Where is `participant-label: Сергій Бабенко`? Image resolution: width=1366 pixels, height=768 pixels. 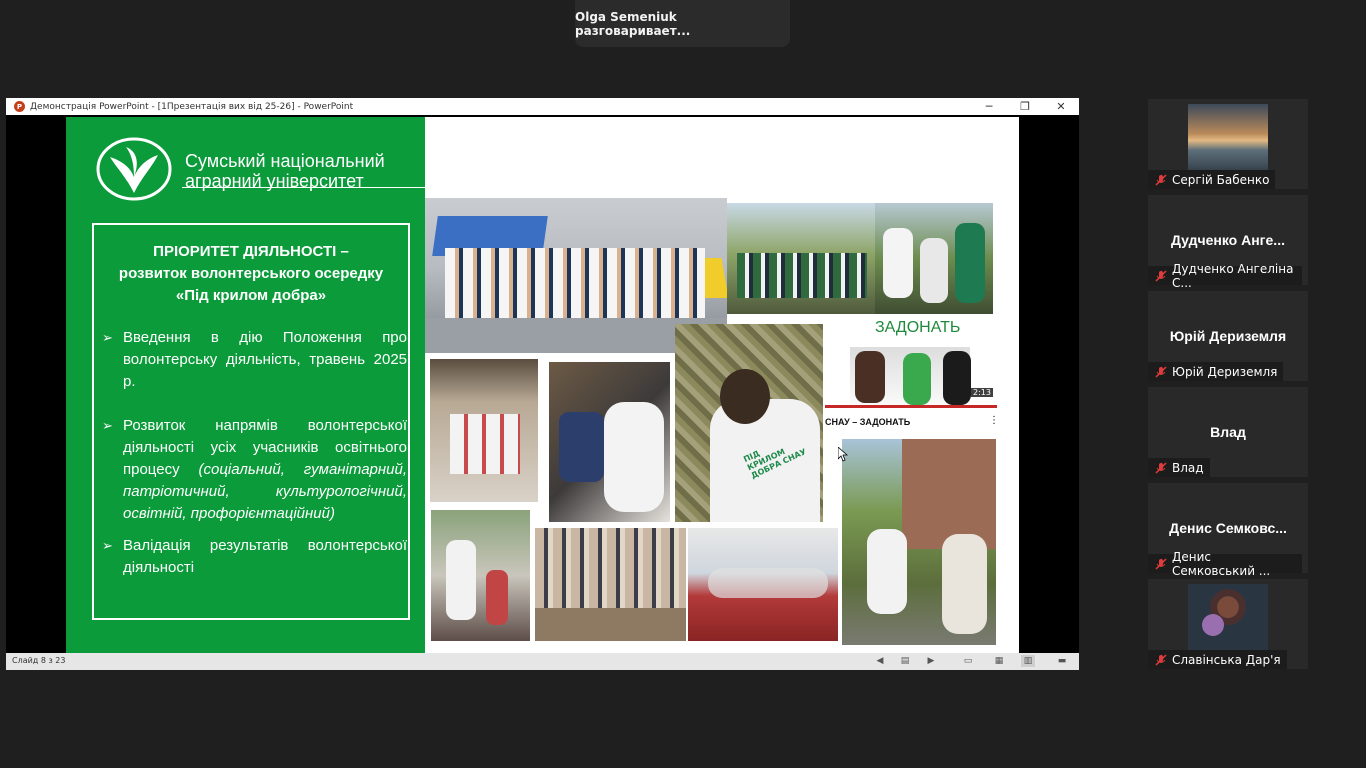
participant-label: Сергій Бабенко is located at coordinates (1212, 179).